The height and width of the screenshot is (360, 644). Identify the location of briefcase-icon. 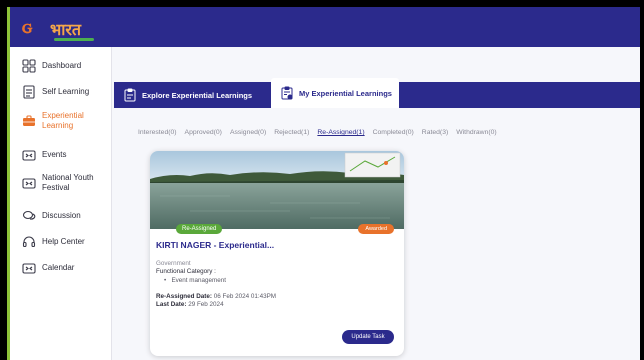
(29, 121).